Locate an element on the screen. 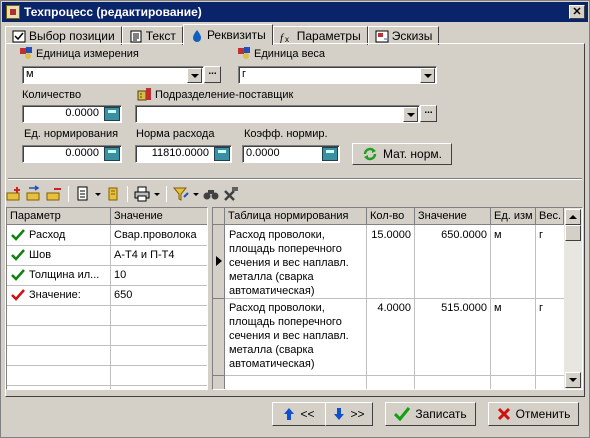 The height and width of the screenshot is (438, 590). tab-details: Реквизиты is located at coordinates (227, 34).